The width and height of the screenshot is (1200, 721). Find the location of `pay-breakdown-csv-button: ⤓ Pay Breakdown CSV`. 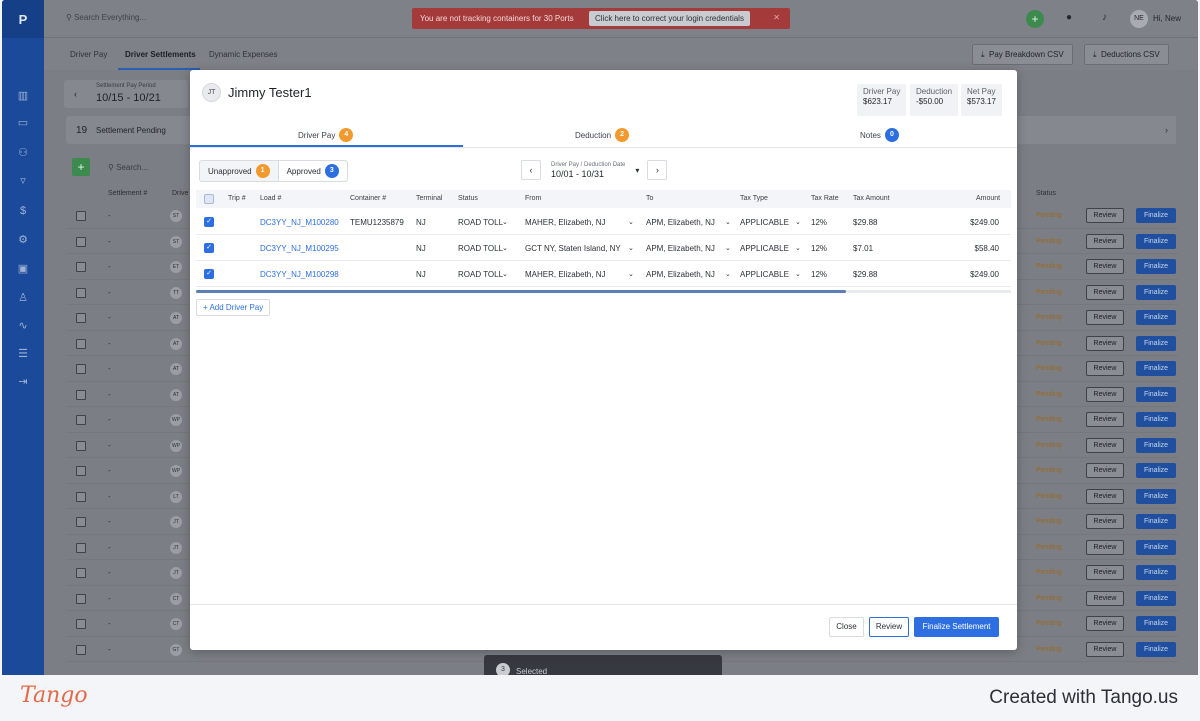

pay-breakdown-csv-button: ⤓ Pay Breakdown CSV is located at coordinates (1022, 54).